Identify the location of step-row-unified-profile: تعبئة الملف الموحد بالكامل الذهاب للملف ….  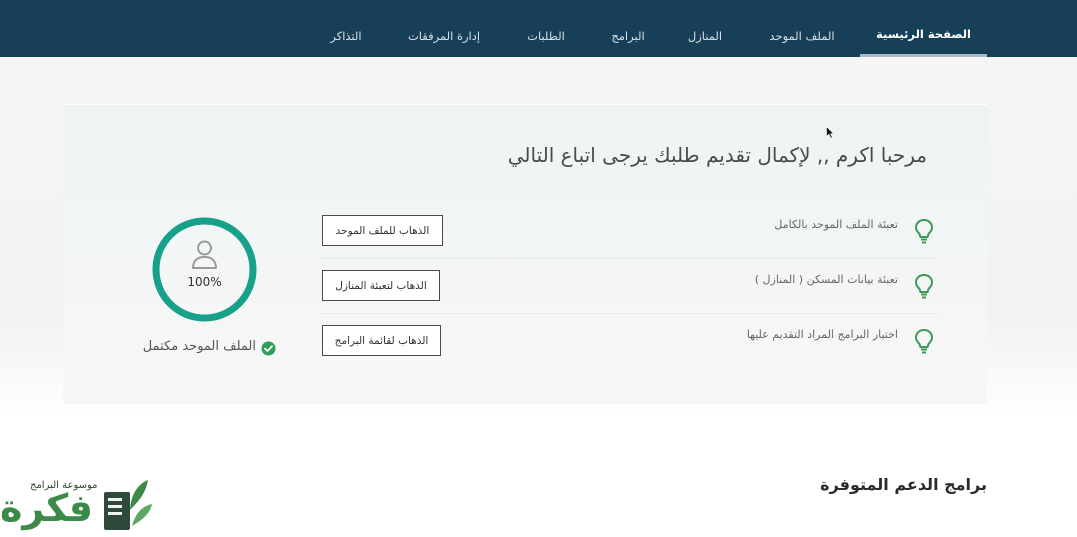
(629, 231).